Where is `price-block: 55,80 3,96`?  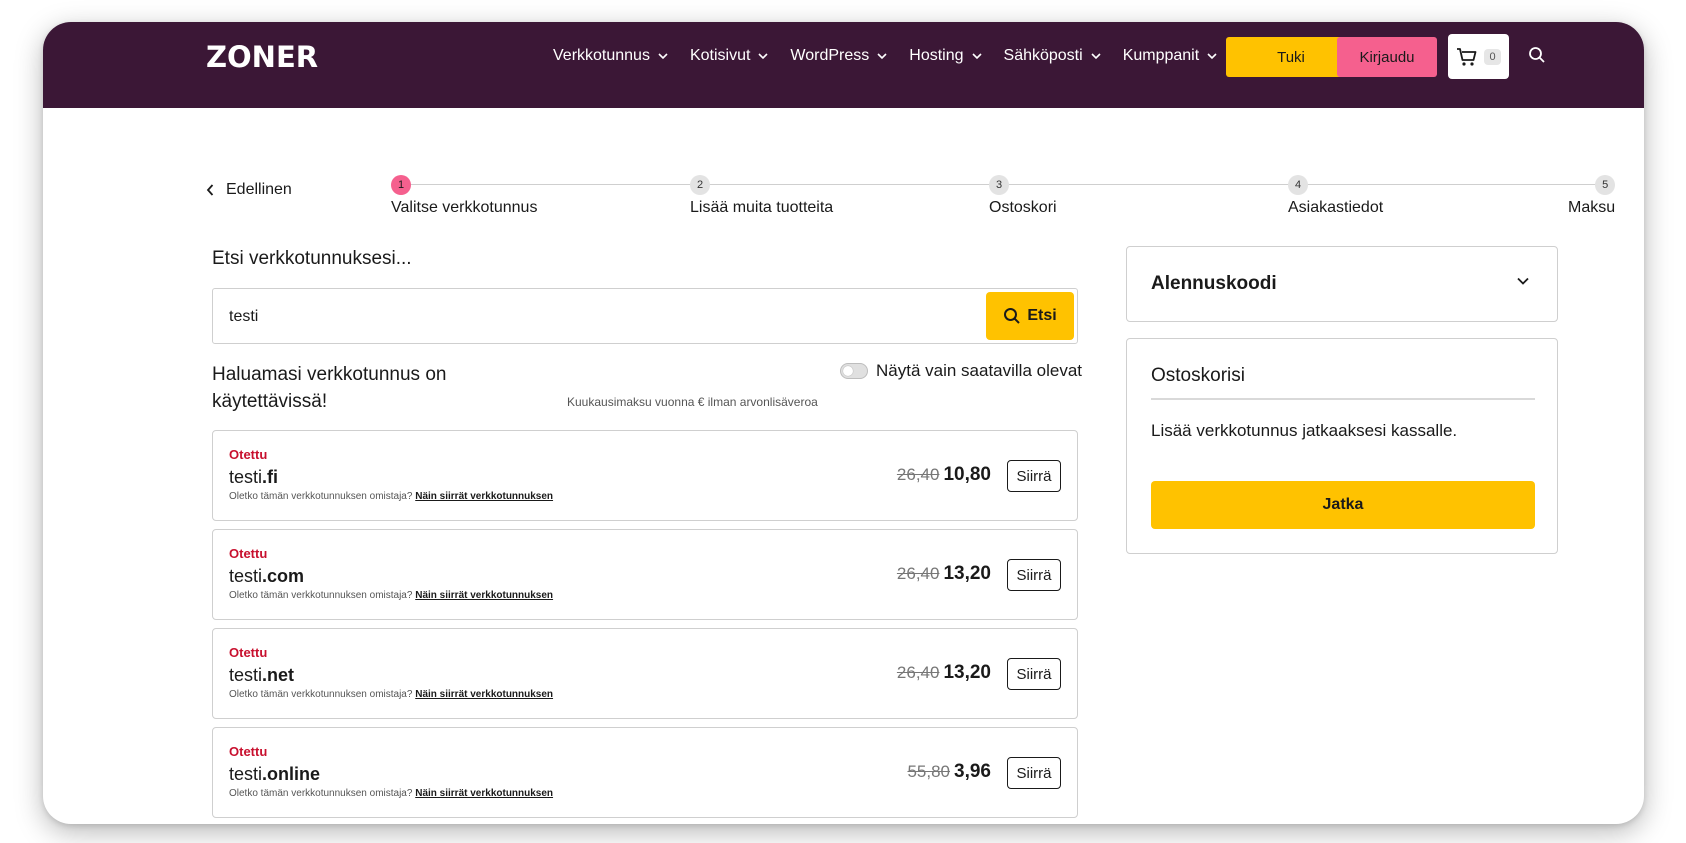
price-block: 55,80 3,96 is located at coordinates (949, 772).